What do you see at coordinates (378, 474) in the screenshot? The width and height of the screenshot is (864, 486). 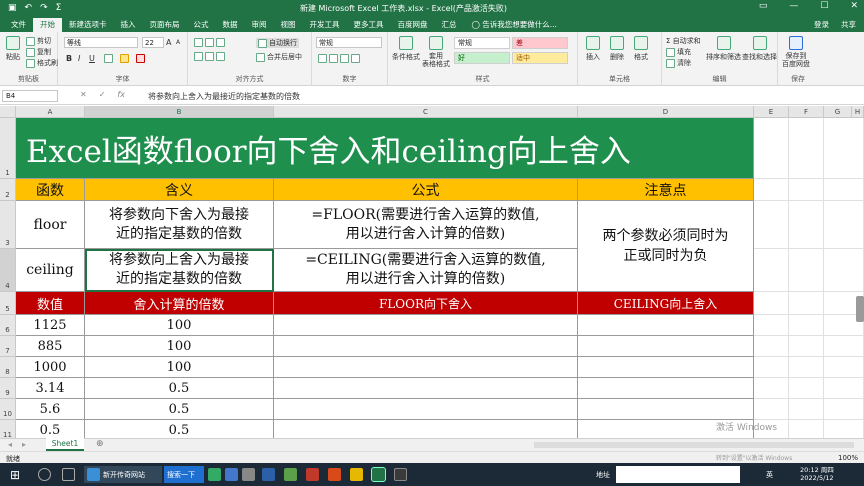 I see `excel-app-icon` at bounding box center [378, 474].